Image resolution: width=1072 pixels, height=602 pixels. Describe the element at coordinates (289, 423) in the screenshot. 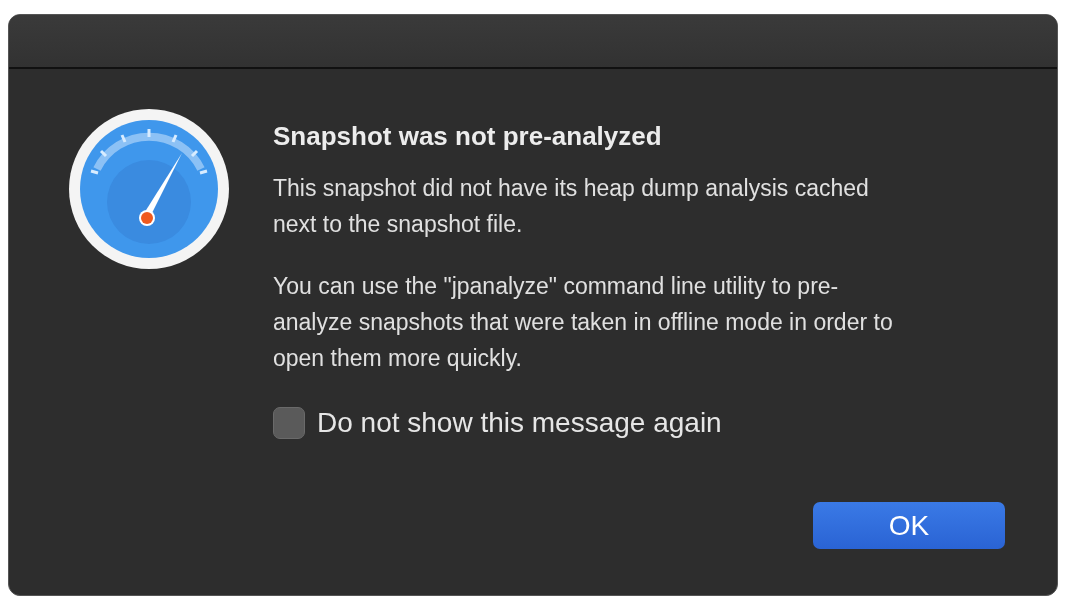

I see `checkbox` at that location.